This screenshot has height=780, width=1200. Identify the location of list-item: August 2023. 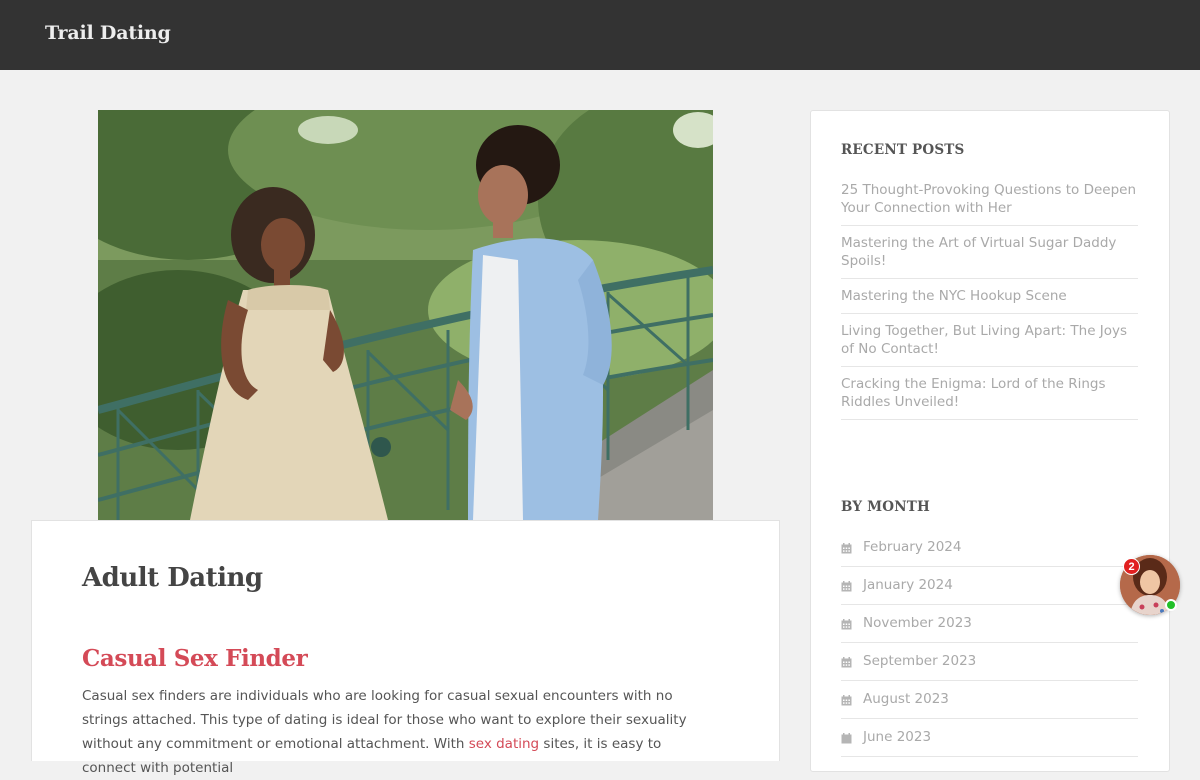
(989, 700).